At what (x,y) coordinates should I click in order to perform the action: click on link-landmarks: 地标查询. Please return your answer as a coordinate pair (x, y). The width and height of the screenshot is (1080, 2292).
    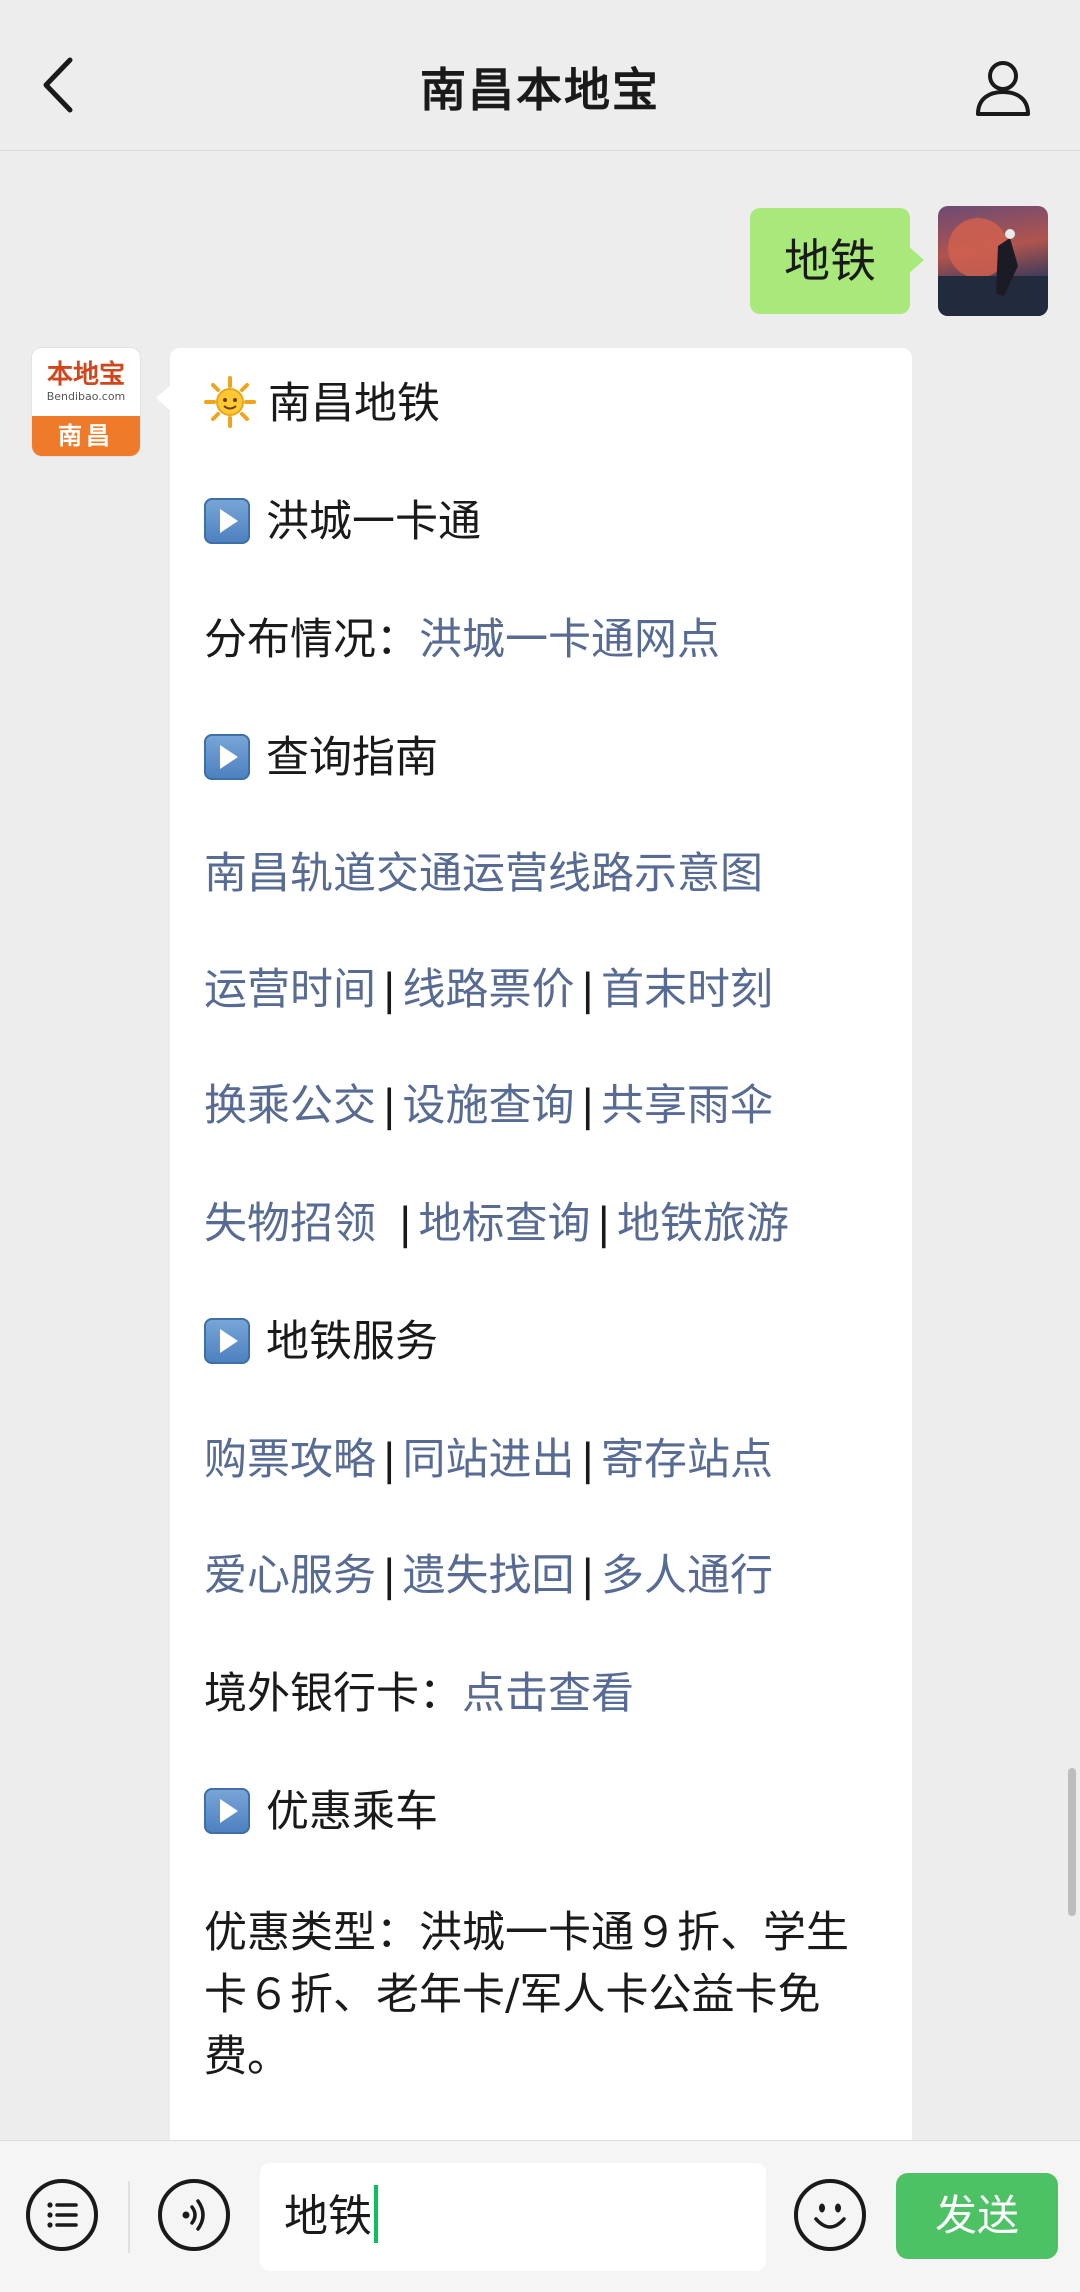
    Looking at the image, I should click on (505, 1224).